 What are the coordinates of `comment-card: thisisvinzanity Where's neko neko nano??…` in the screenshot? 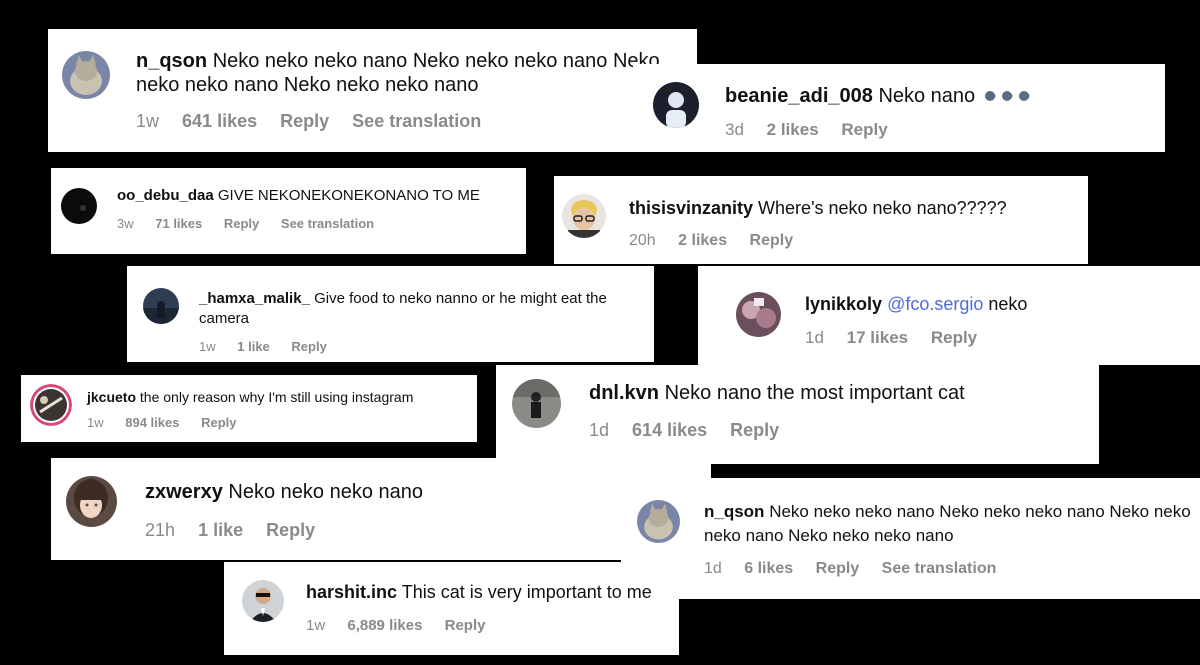 It's located at (821, 220).